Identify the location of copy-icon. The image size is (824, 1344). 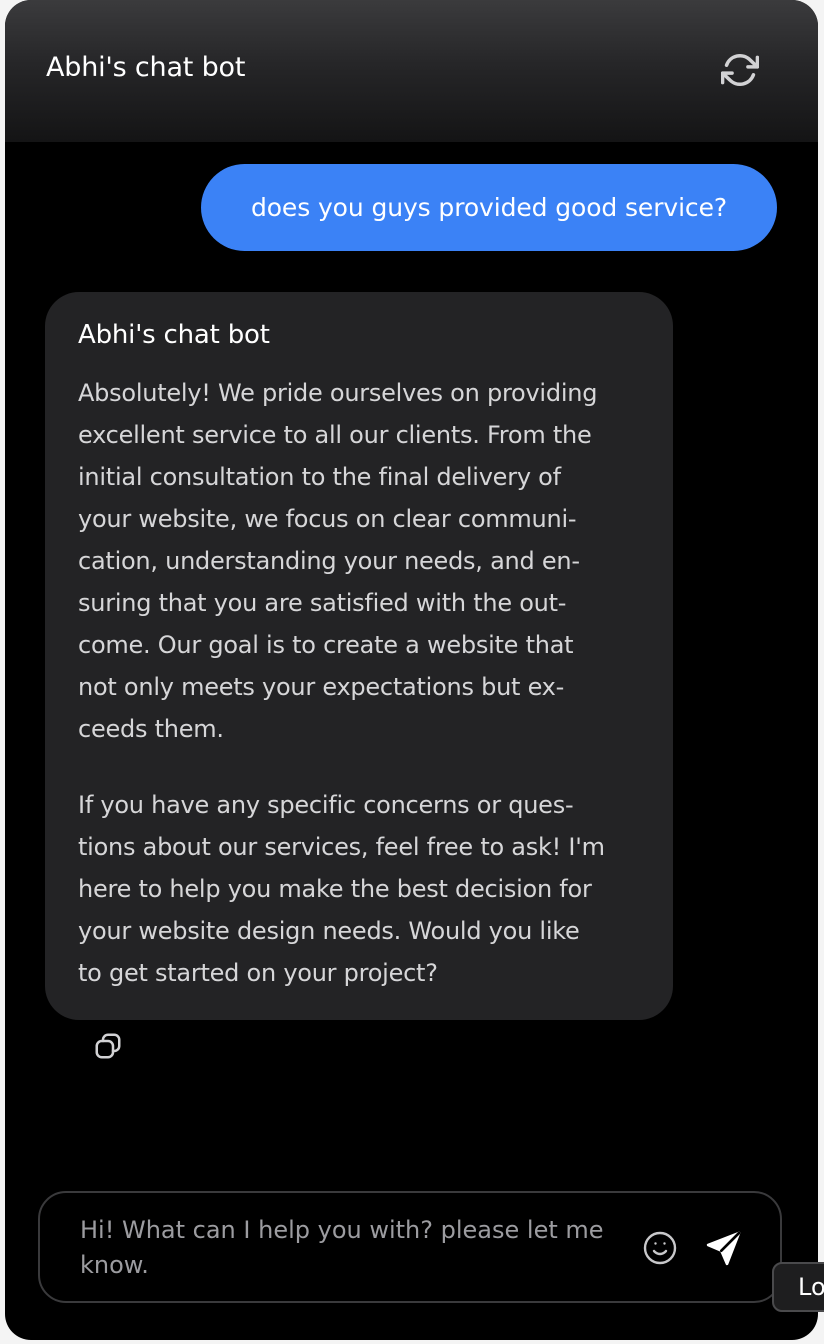
(108, 1046).